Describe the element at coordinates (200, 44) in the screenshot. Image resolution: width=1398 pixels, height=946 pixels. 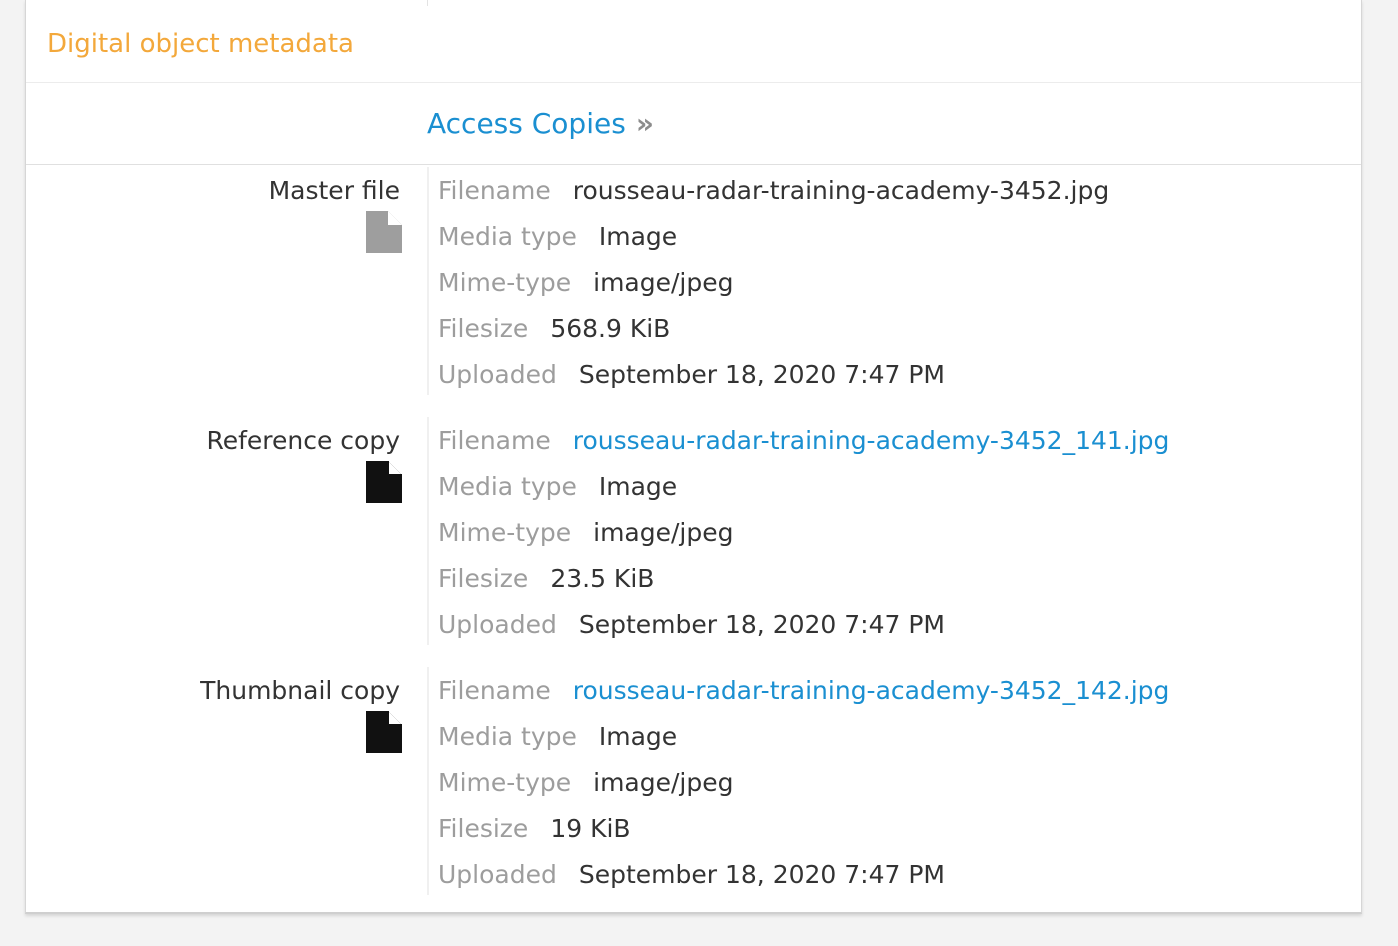
I see `section-title: Digital object metadata` at that location.